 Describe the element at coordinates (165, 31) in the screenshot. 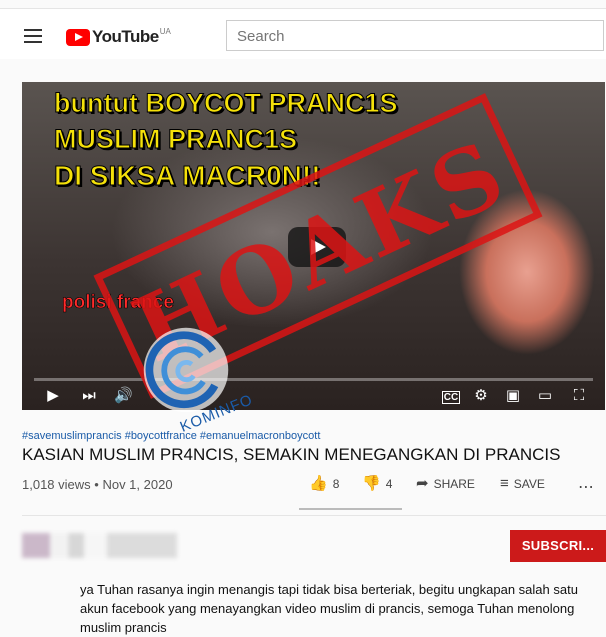

I see `country-code: UA` at that location.